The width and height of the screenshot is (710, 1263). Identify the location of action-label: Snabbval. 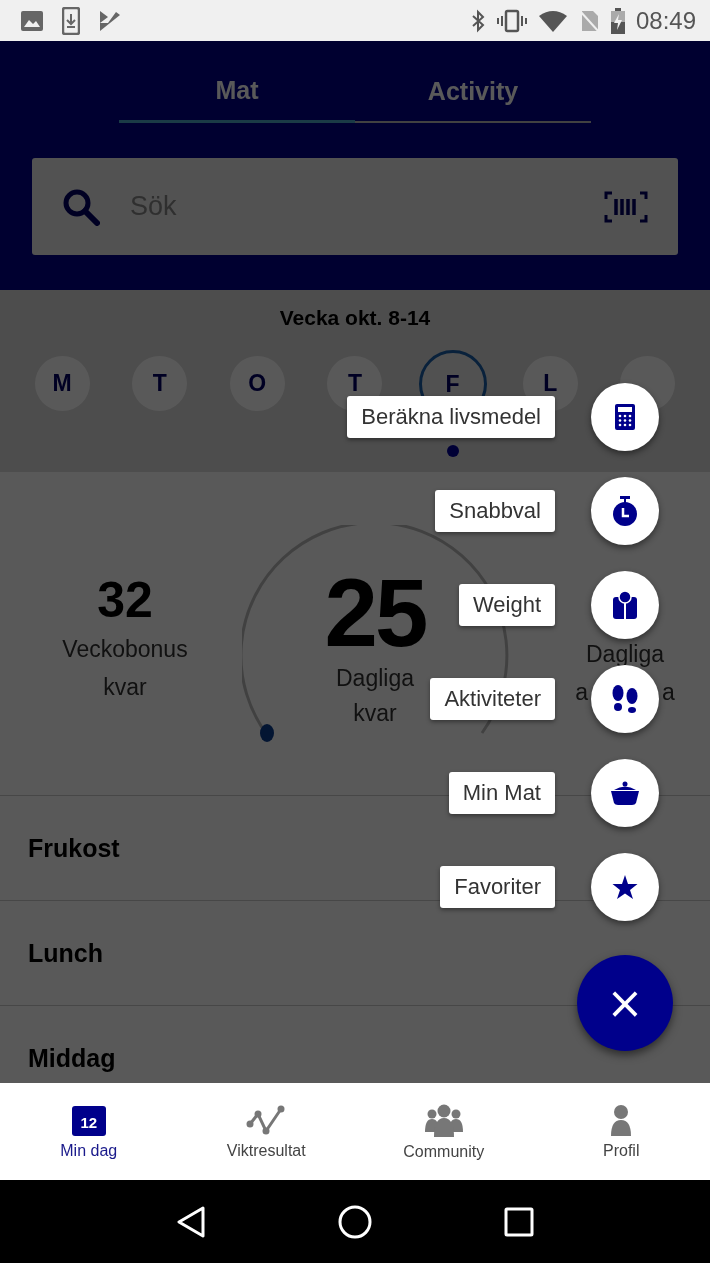
(495, 511).